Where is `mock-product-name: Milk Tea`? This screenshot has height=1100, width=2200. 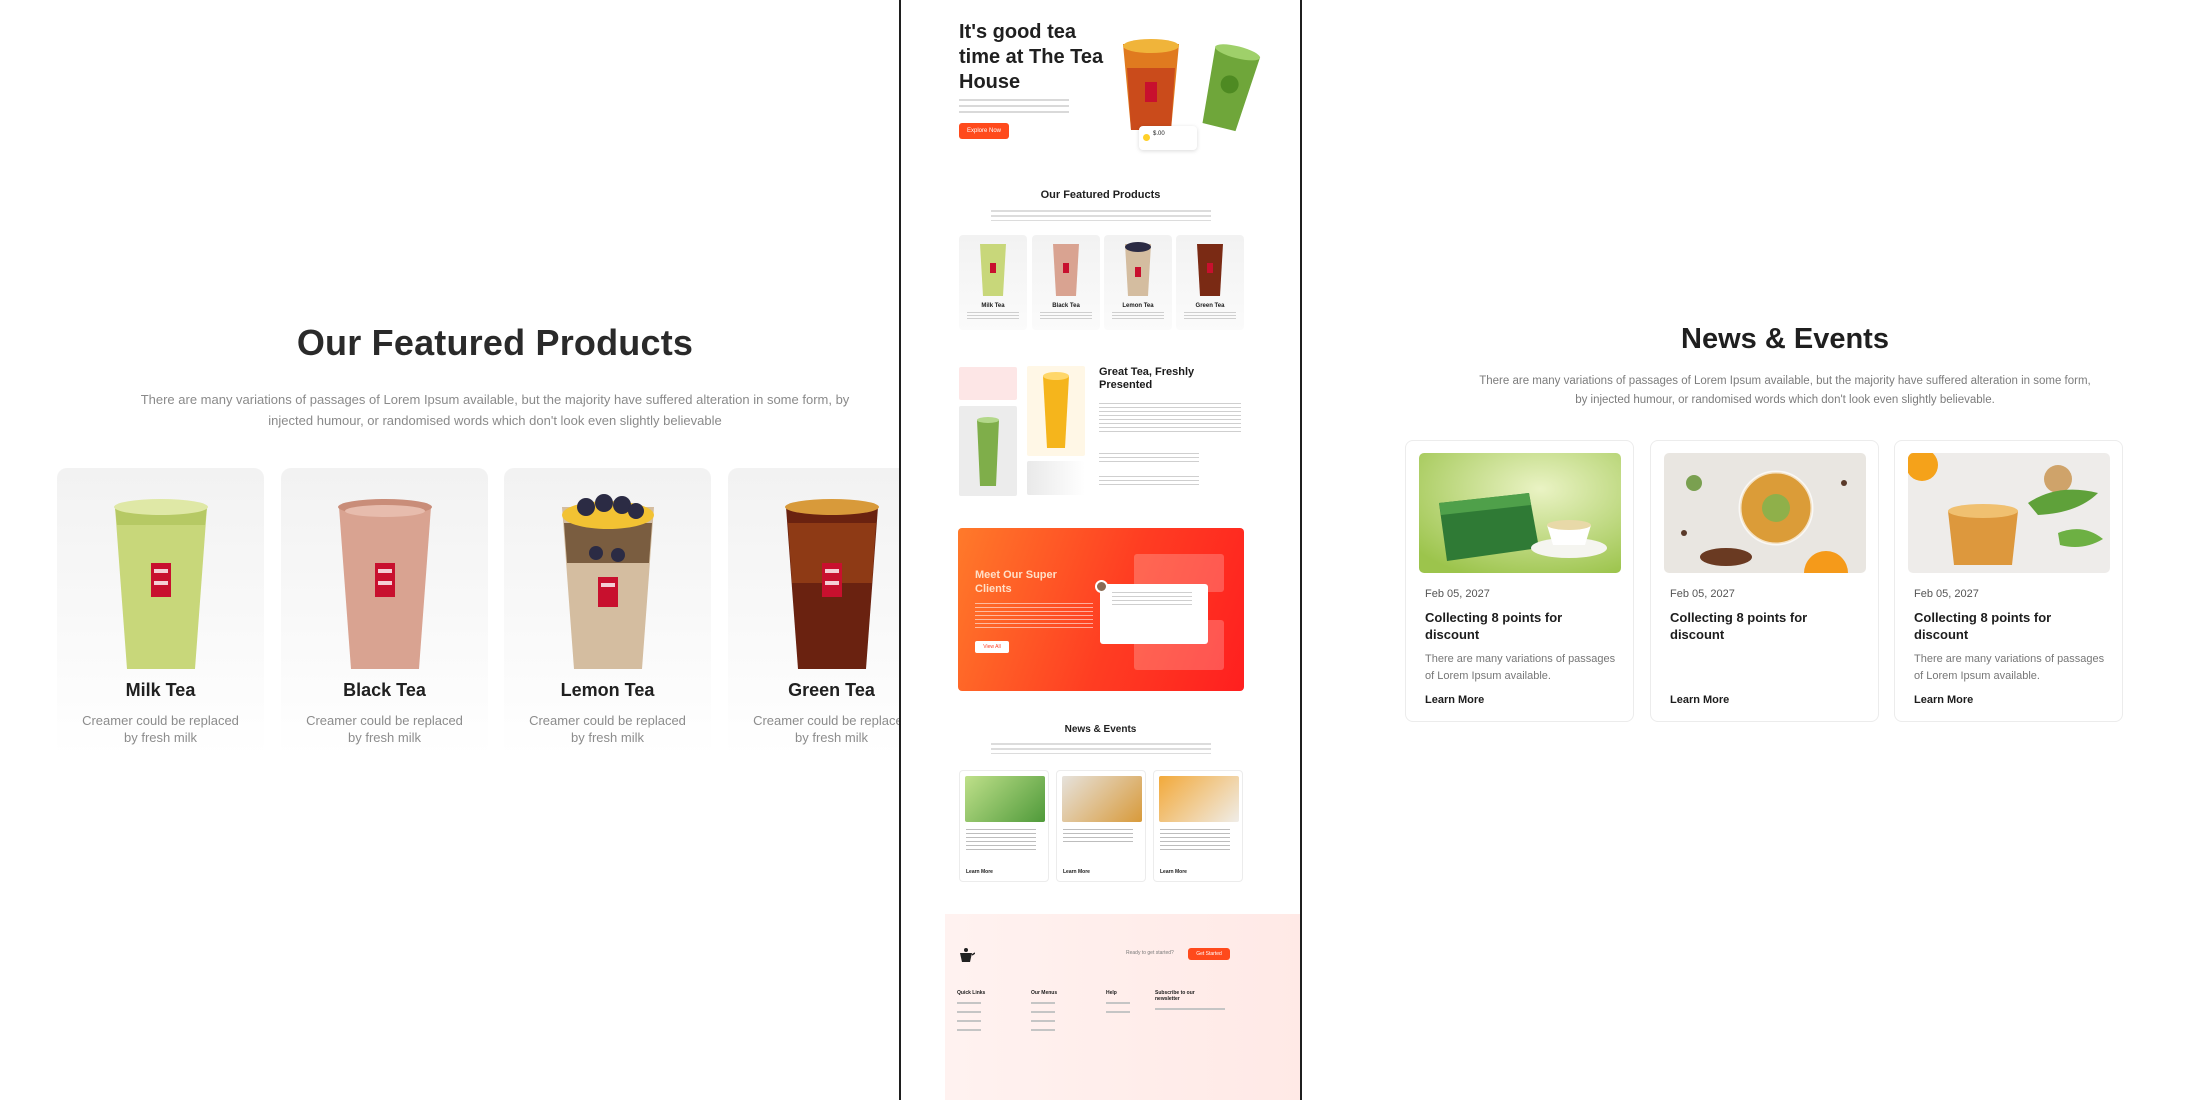 mock-product-name: Milk Tea is located at coordinates (993, 306).